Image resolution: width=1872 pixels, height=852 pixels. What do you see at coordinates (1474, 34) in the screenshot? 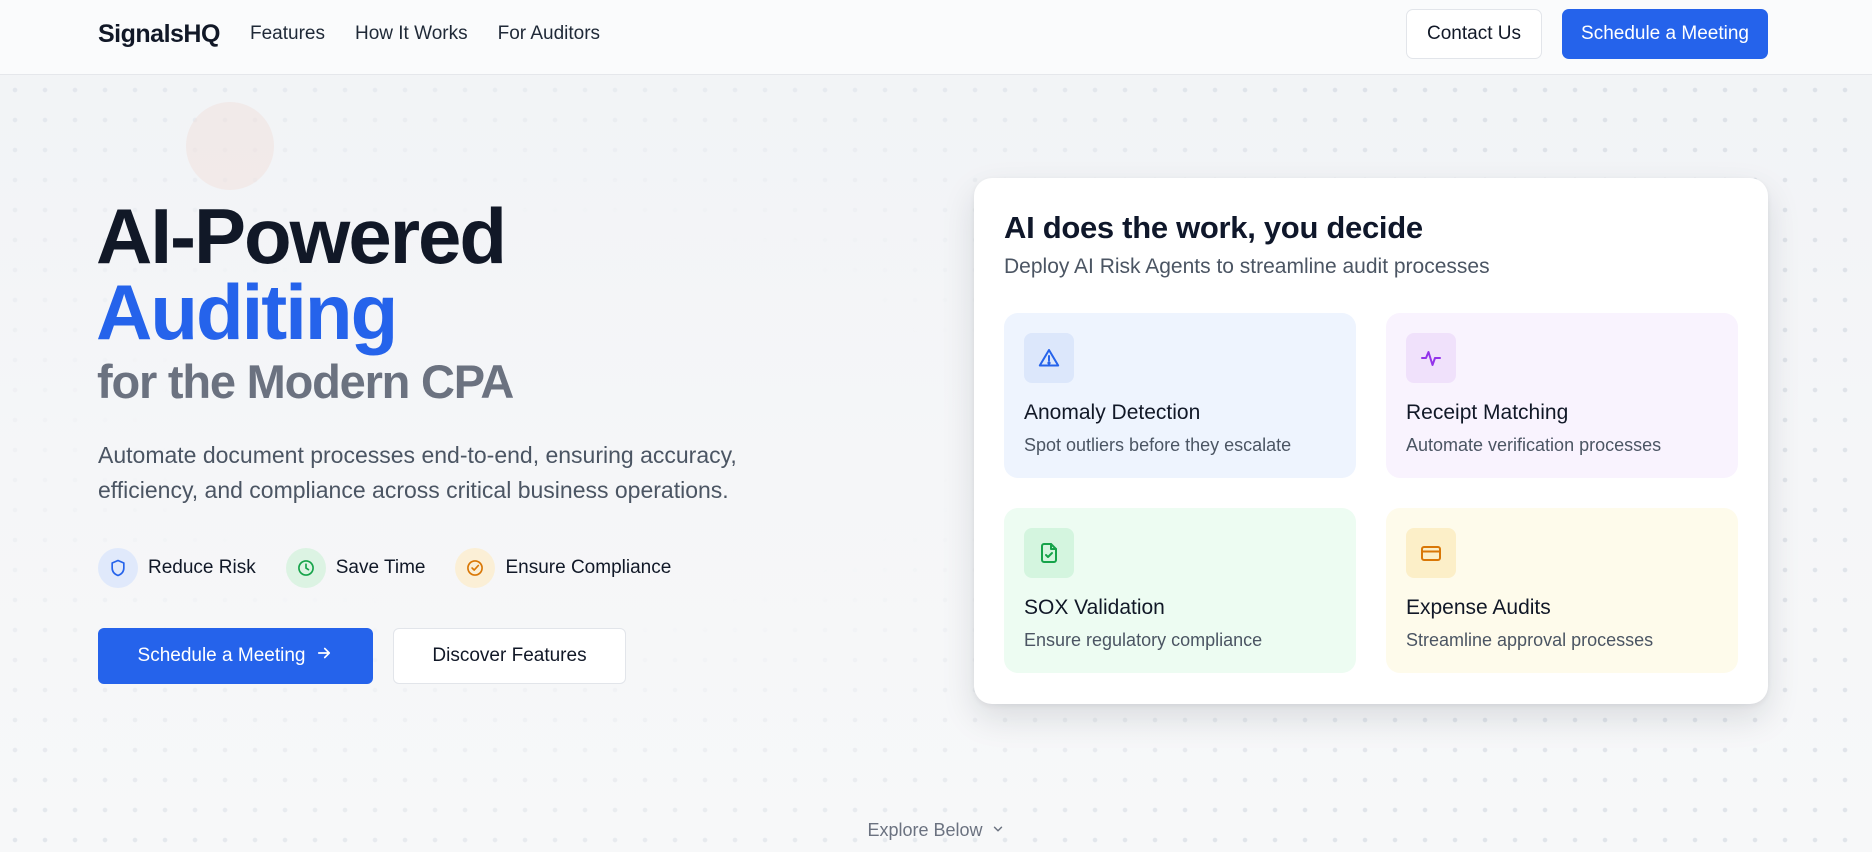
I see `contact-us-button: Contact Us` at bounding box center [1474, 34].